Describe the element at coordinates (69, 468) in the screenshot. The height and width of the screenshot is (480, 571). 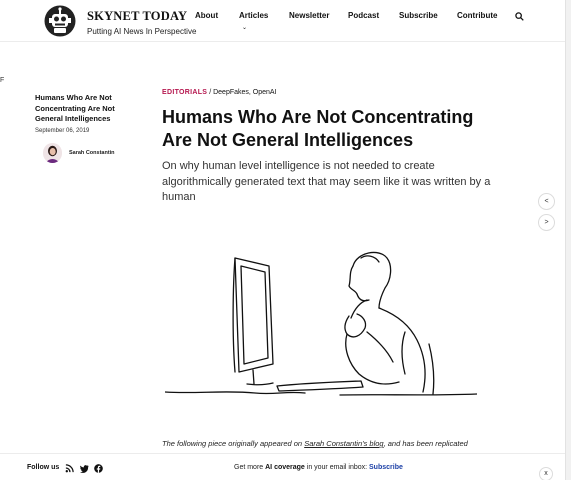
I see `rss-icon` at that location.